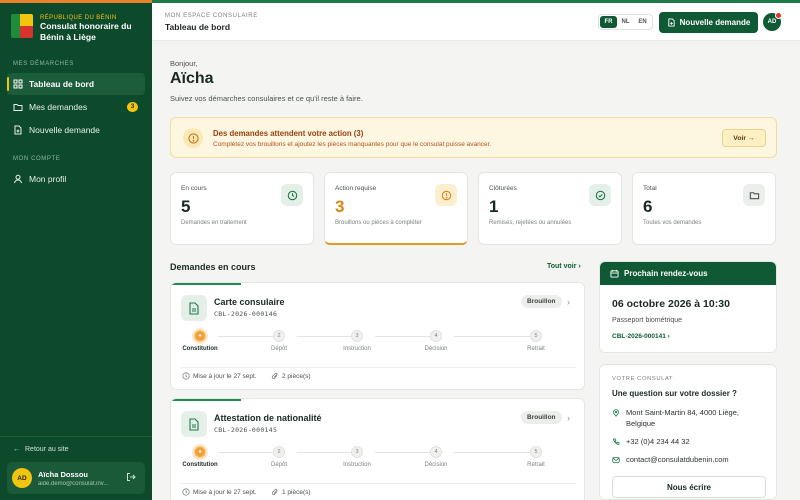 This screenshot has height=500, width=800. Describe the element at coordinates (378, 223) in the screenshot. I see `stat-subtext: Brouillons ou pièces à compléter` at that location.